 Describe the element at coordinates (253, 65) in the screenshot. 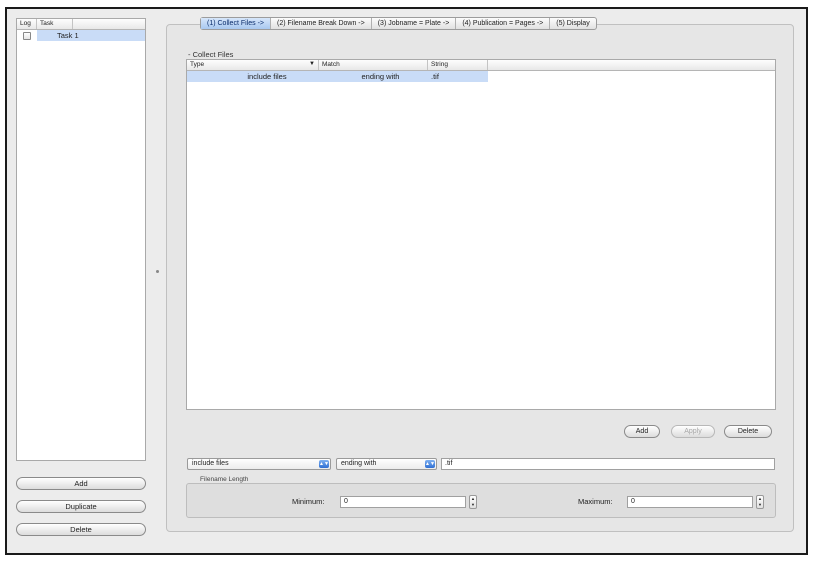

I see `column-header-type: Type ▼` at that location.